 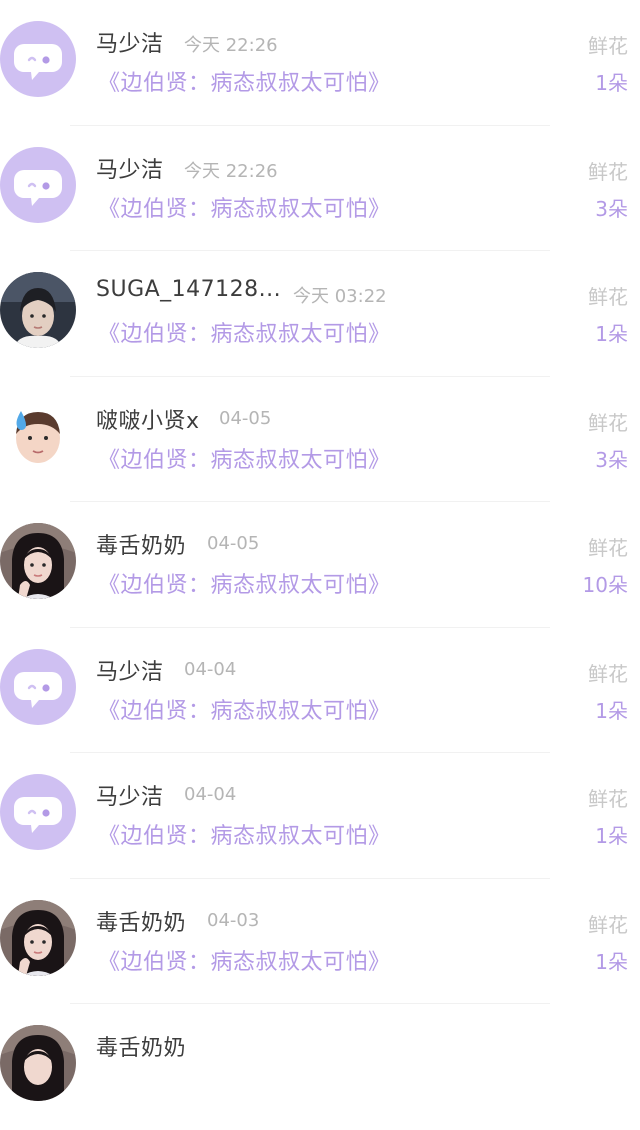 I want to click on list-item: 啵啵小贤x 04-05 《边伯贤：病态叔叔太可怕》 鲜花 3朵, so click(x=320, y=439).